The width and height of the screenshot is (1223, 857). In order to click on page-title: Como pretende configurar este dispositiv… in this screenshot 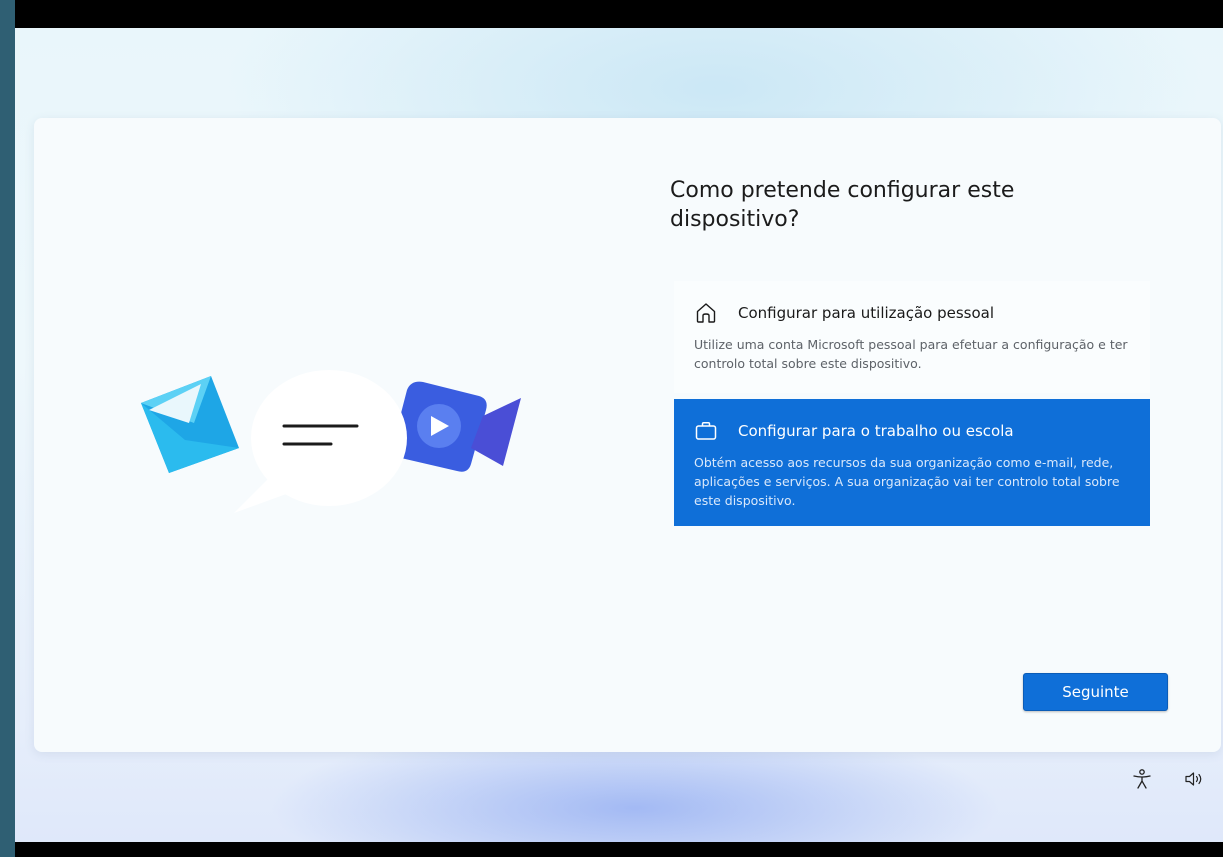, I will do `click(842, 205)`.